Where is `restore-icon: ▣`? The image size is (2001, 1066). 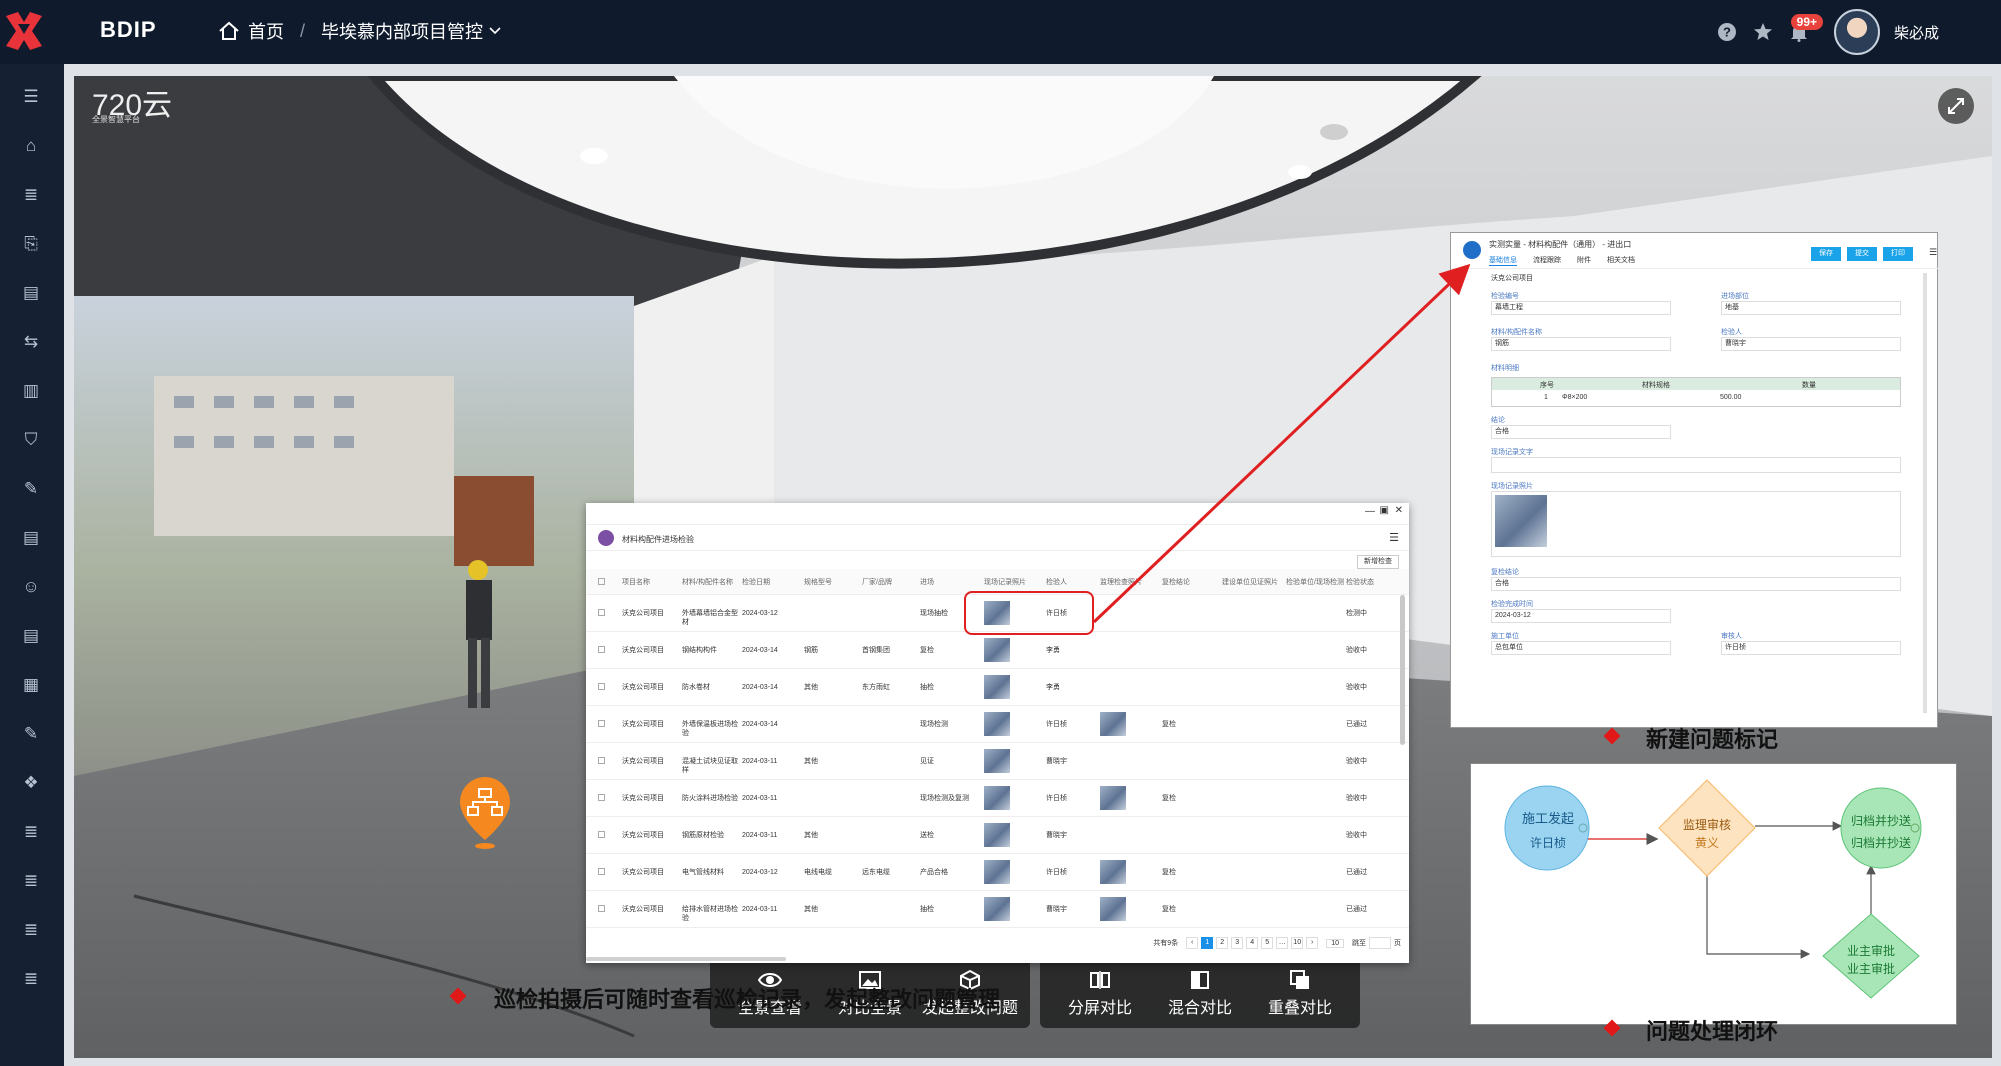 restore-icon: ▣ is located at coordinates (1384, 510).